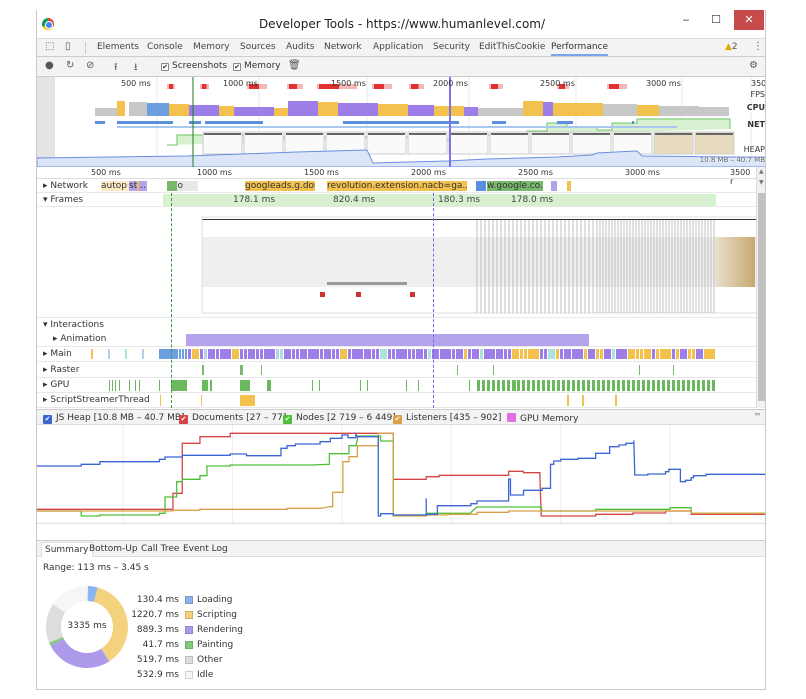  What do you see at coordinates (49, 46) in the screenshot?
I see `inspect-element-icon: ⬚` at bounding box center [49, 46].